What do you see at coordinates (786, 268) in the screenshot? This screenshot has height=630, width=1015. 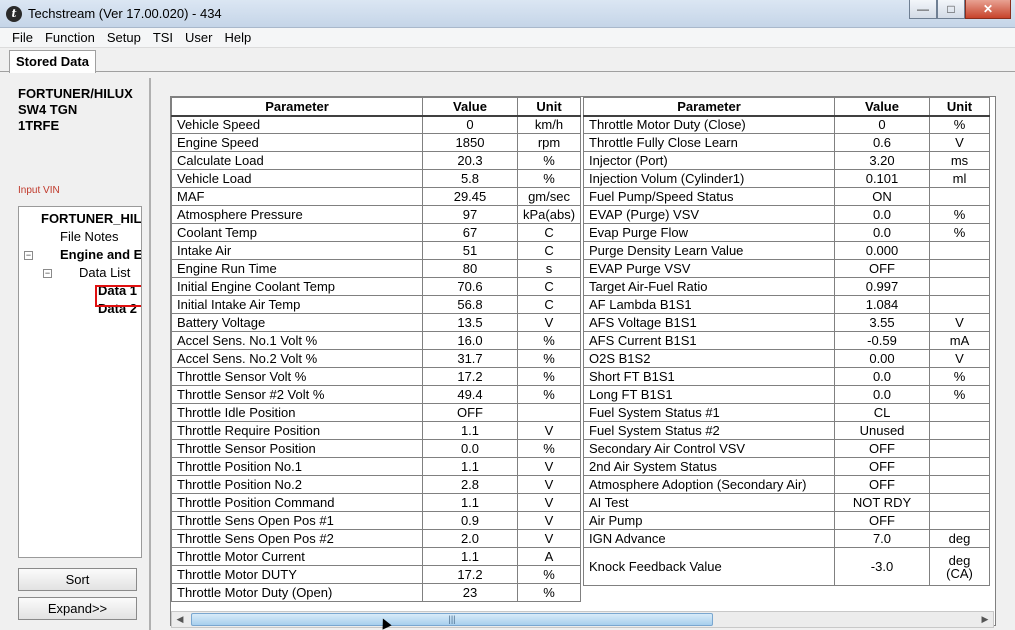 I see `table-row: EVAP Purge VSV OFF` at bounding box center [786, 268].